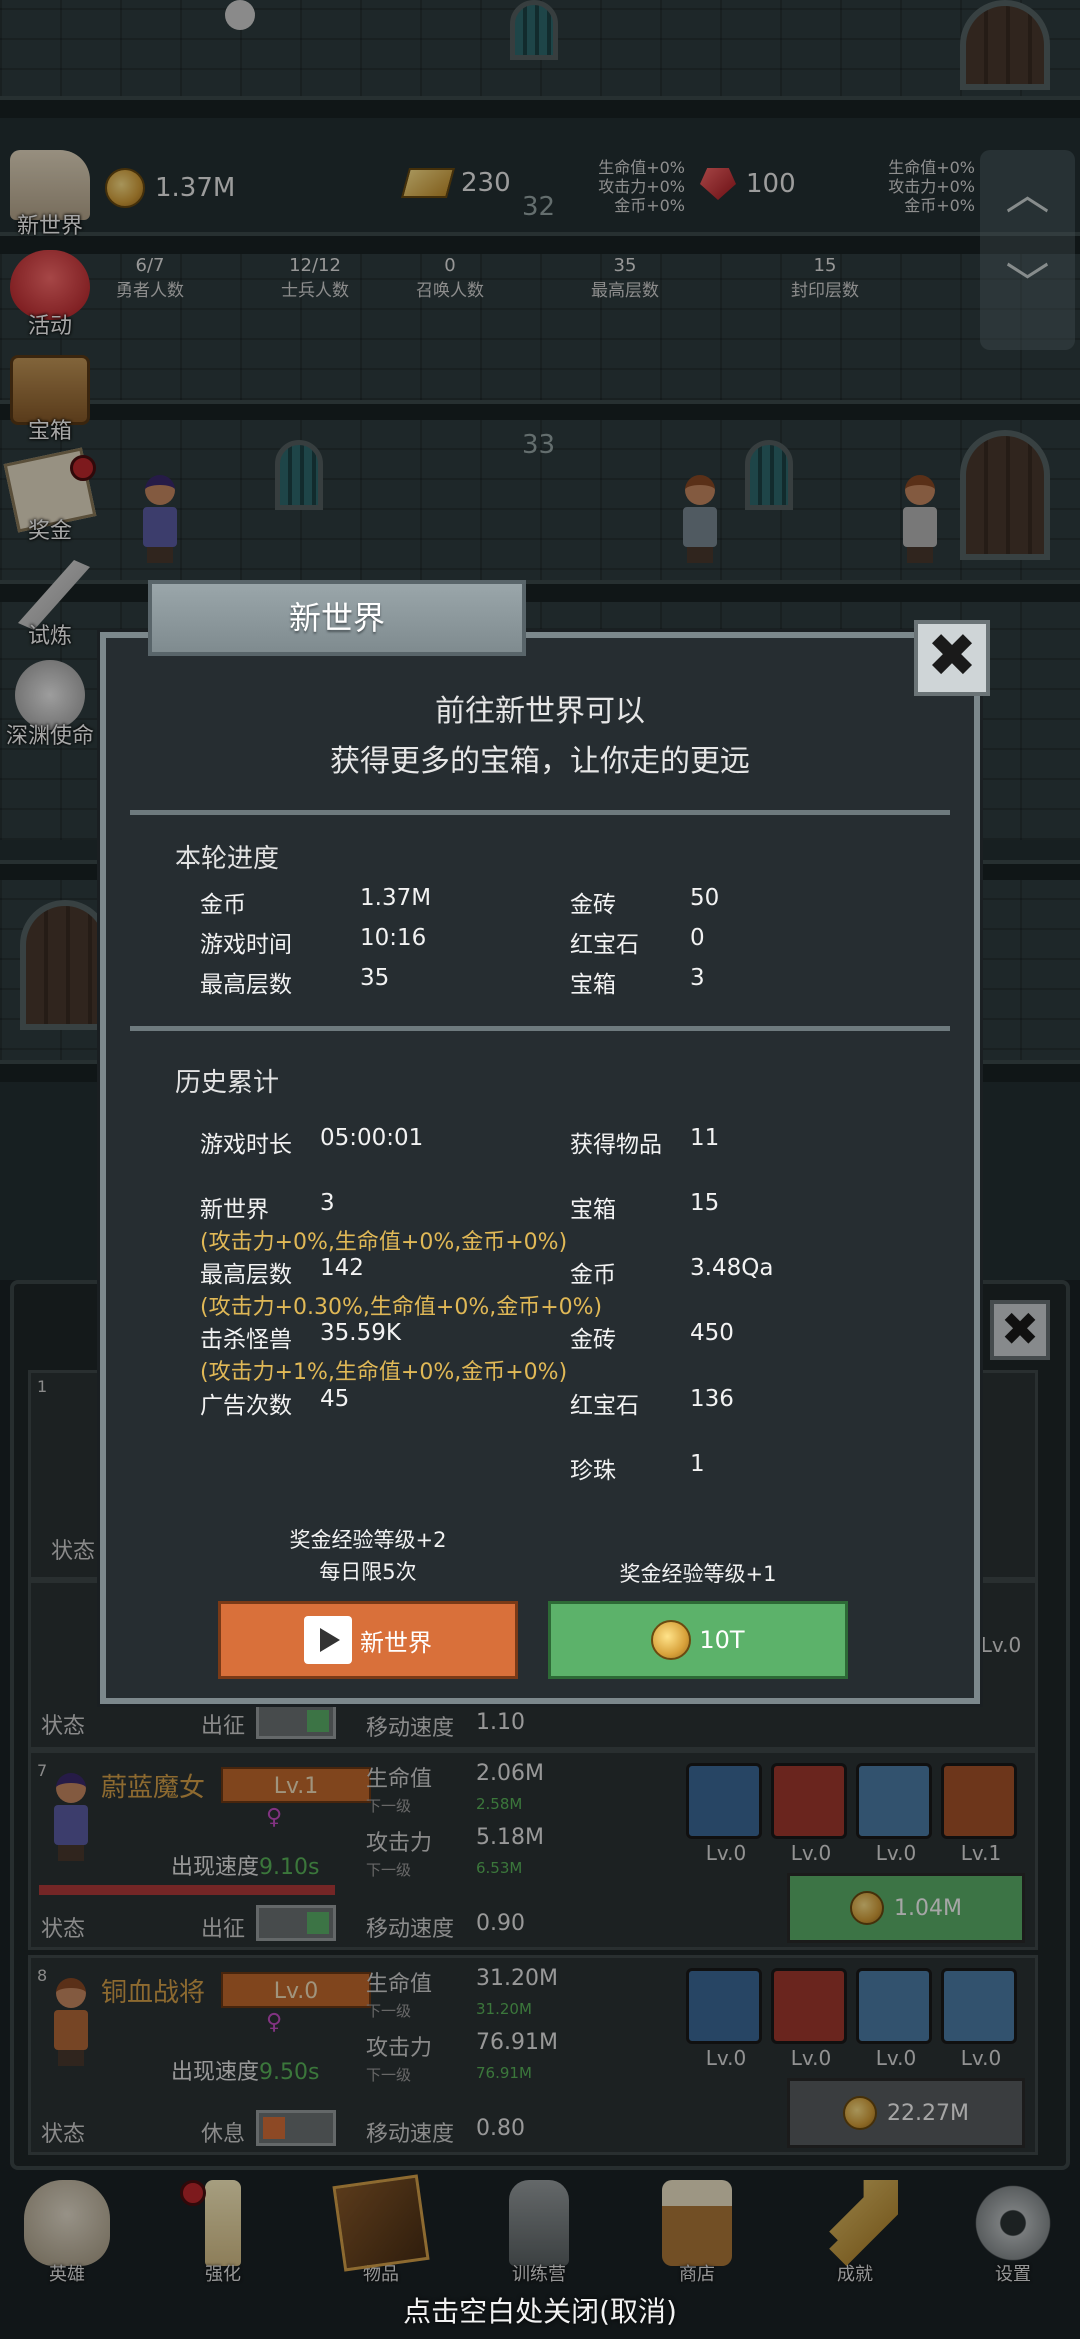 This screenshot has height=2339, width=1080. What do you see at coordinates (396, 898) in the screenshot?
I see `round-gold-value: 1.37M` at bounding box center [396, 898].